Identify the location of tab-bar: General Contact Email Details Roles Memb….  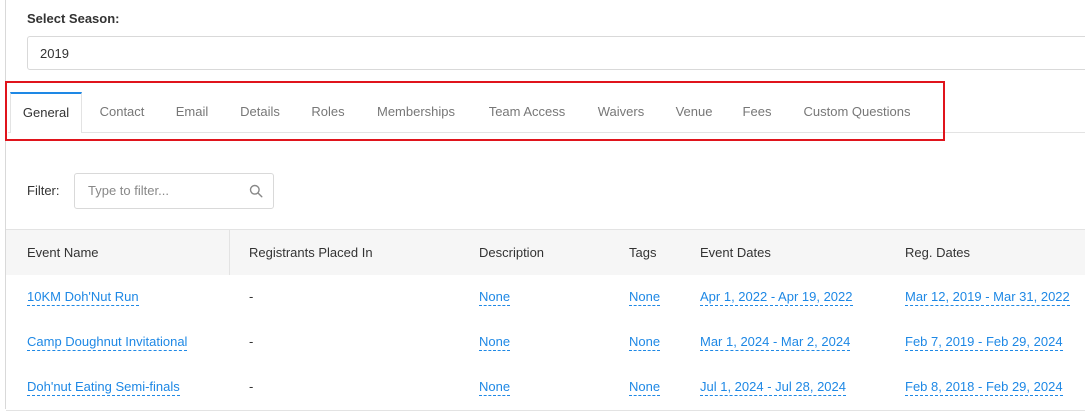
(546, 112).